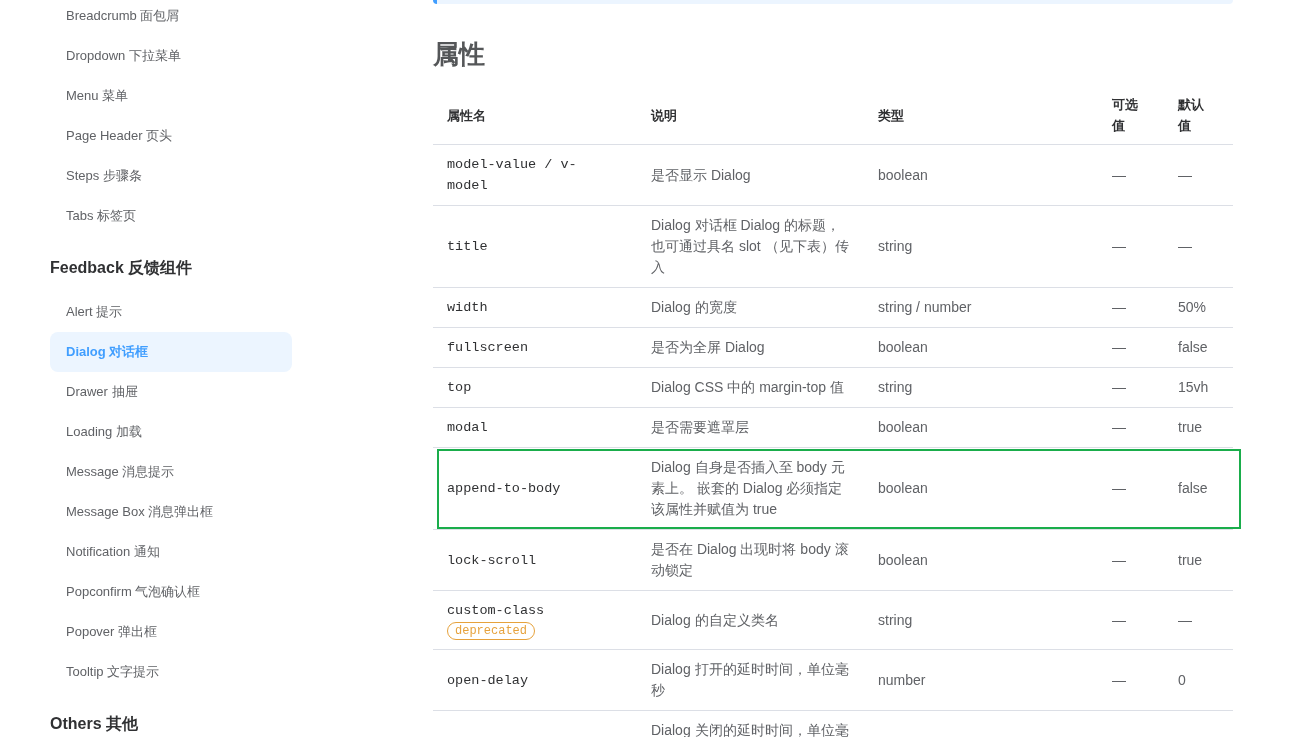  Describe the element at coordinates (694, 307) in the screenshot. I see `description-text: Dialog 的宽度` at that location.